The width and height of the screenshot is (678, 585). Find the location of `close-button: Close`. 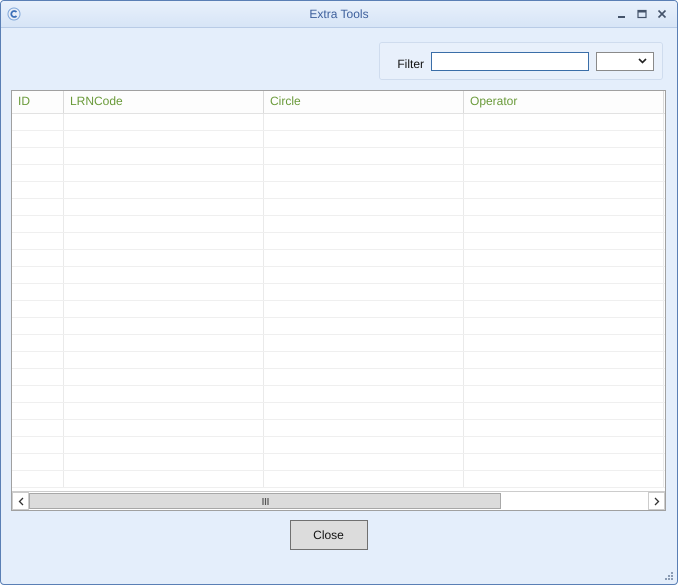

close-button: Close is located at coordinates (329, 535).